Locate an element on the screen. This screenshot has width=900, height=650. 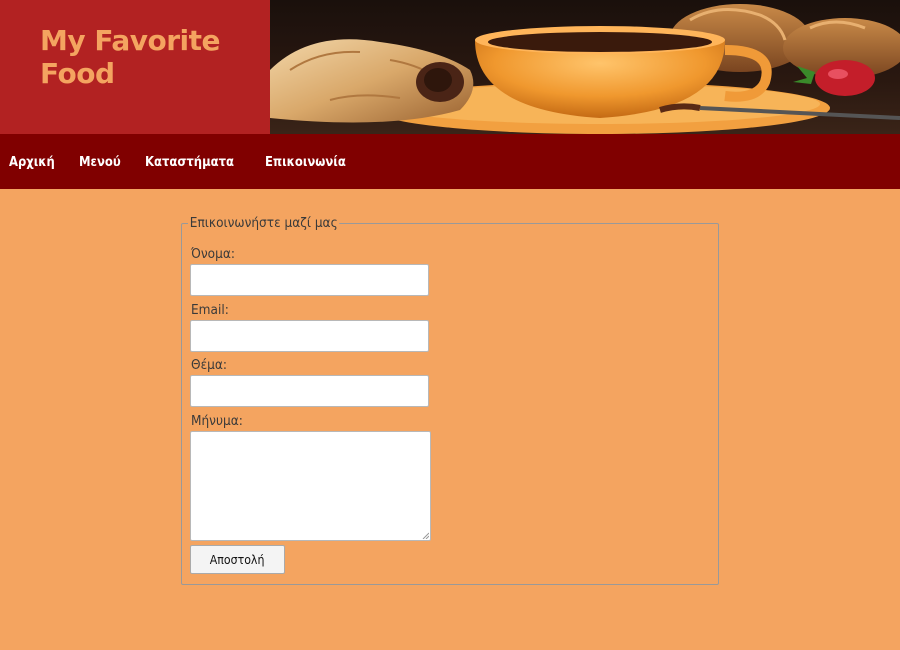
name-label: Όνομα: is located at coordinates (213, 254).